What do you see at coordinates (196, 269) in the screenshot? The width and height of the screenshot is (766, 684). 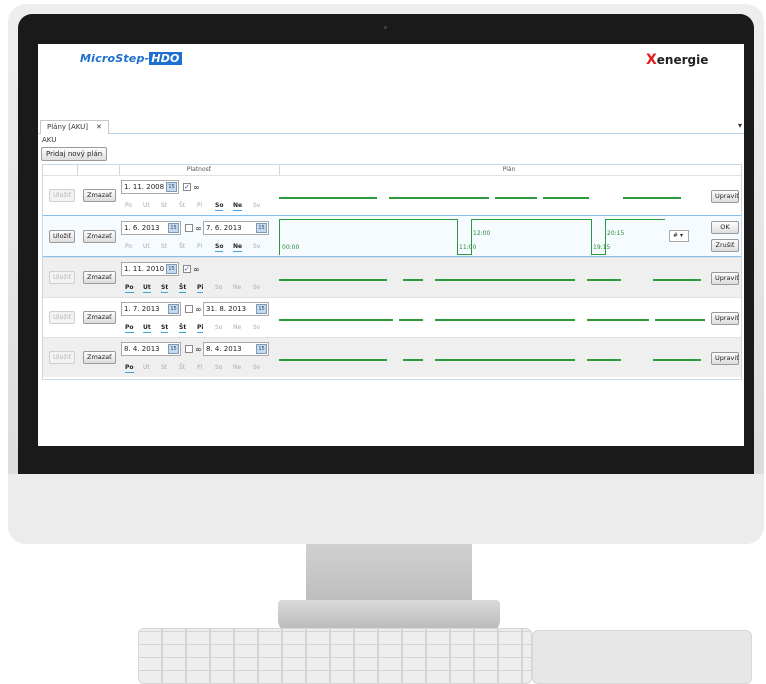 I see `infinity-label: ∞` at bounding box center [196, 269].